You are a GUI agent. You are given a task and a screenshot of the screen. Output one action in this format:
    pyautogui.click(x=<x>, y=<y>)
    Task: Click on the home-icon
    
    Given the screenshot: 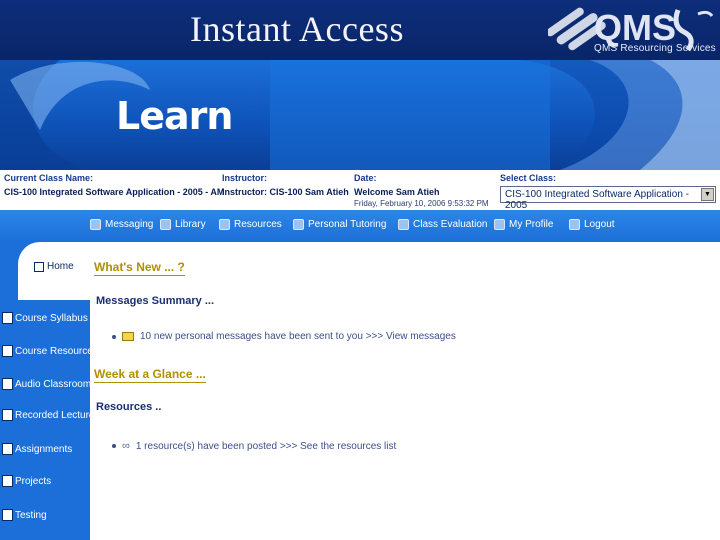 What is the action you would take?
    pyautogui.click(x=39, y=266)
    